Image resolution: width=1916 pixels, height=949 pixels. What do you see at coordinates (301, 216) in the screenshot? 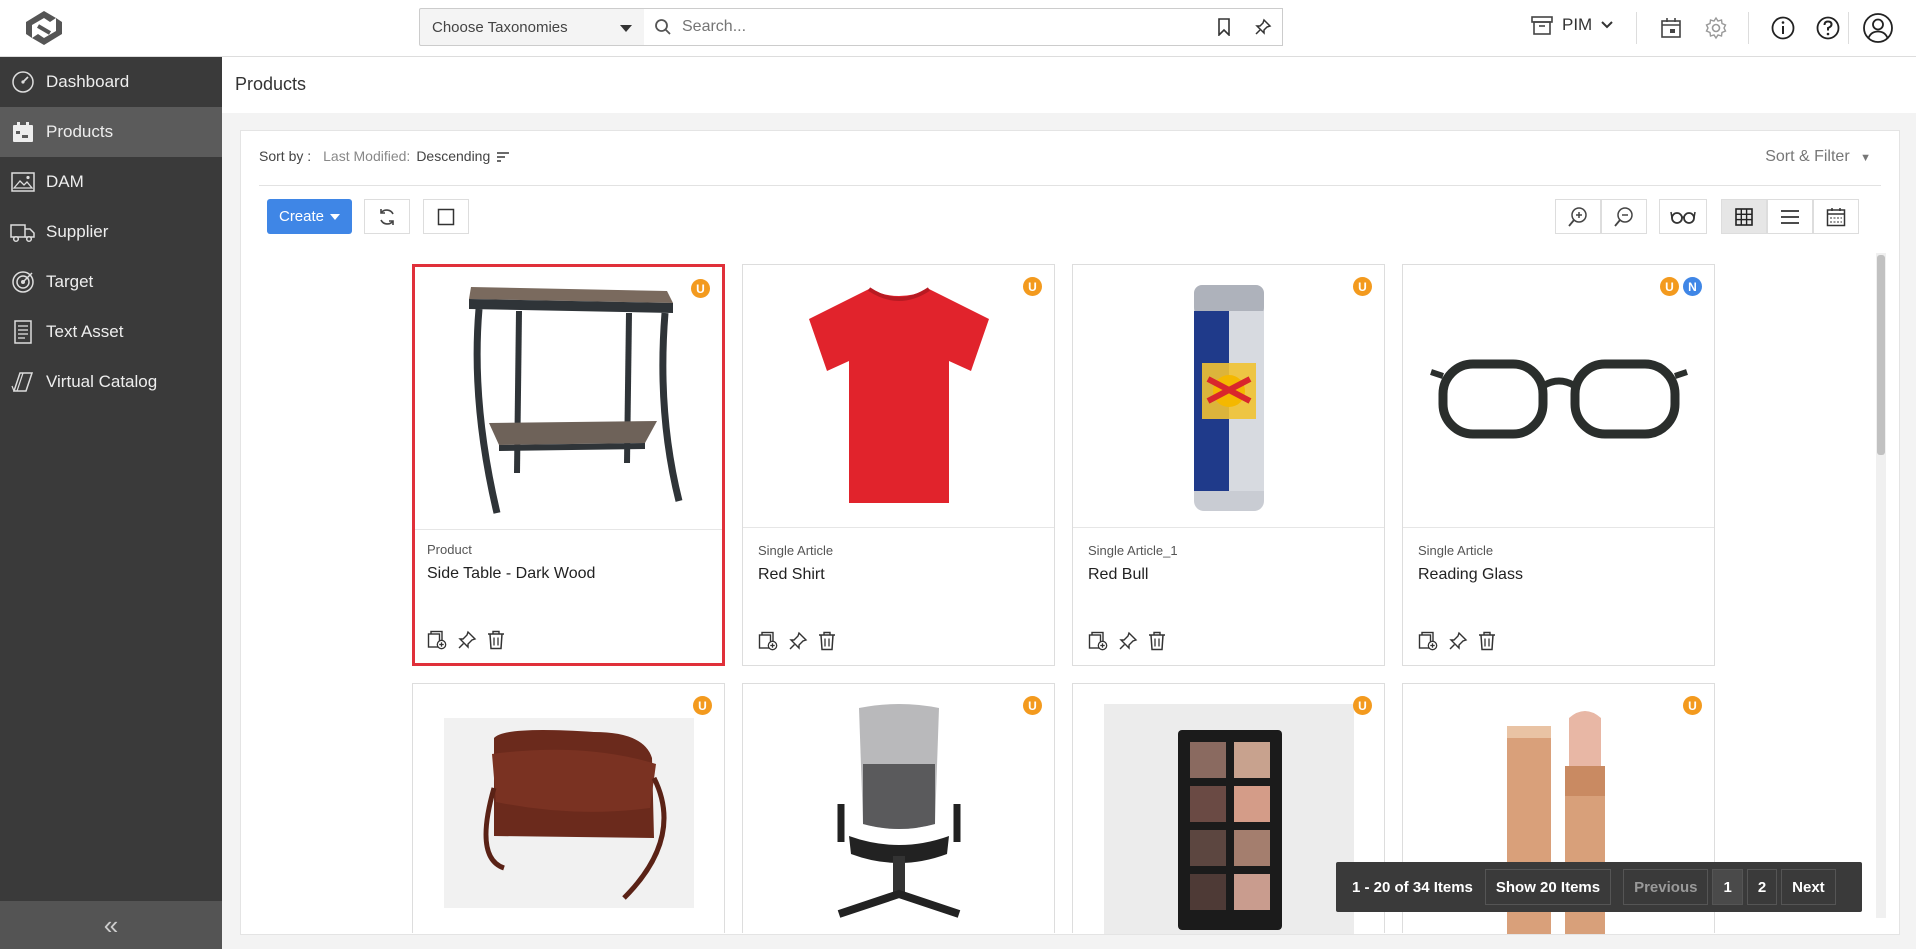
I see `create-label: Create` at bounding box center [301, 216].